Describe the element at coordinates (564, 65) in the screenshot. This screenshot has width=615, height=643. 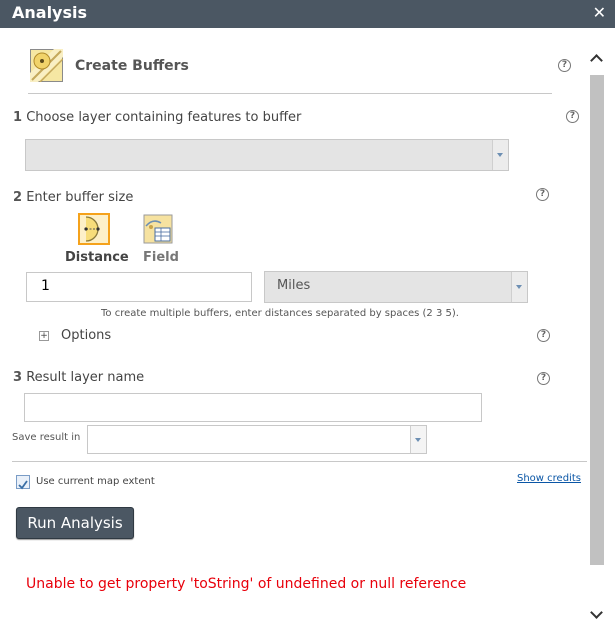
I see `tool-help-icon: ?` at that location.